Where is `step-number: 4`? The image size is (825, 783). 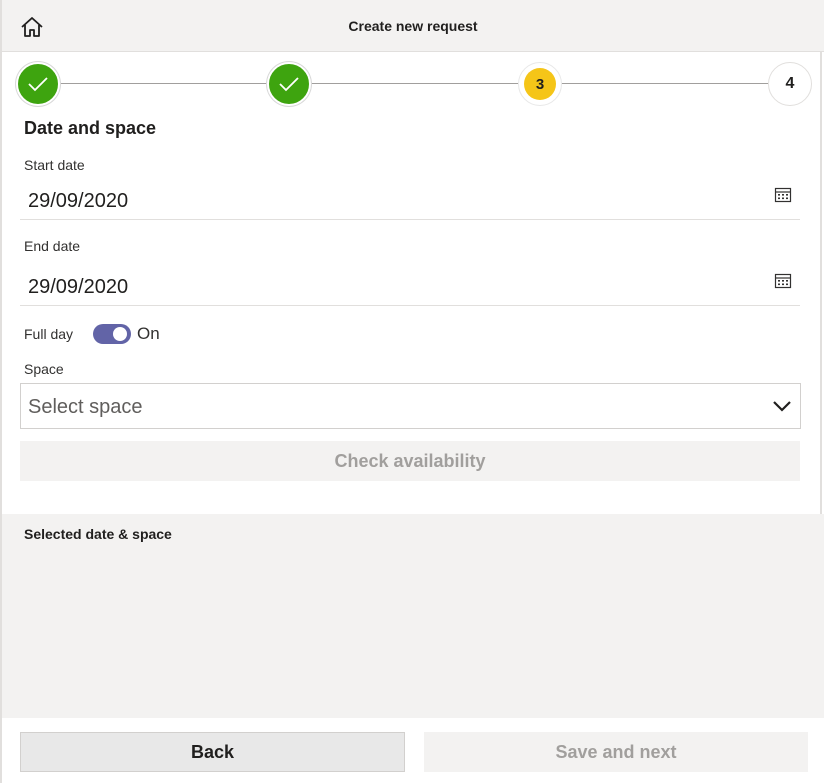 step-number: 4 is located at coordinates (790, 83).